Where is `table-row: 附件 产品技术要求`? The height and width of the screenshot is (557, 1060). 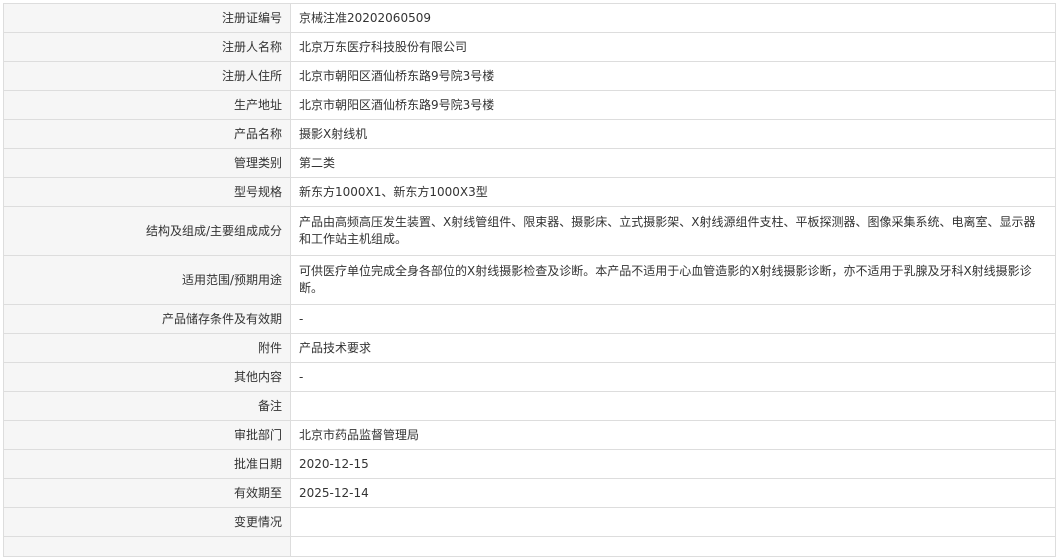
table-row: 附件 产品技术要求 is located at coordinates (529, 348).